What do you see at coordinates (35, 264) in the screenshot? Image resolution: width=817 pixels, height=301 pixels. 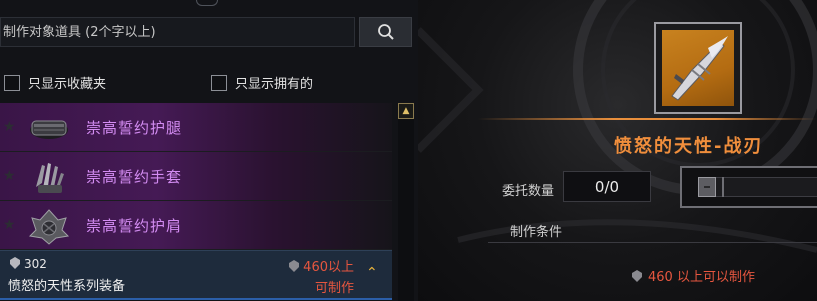 I see `group-level: 302` at bounding box center [35, 264].